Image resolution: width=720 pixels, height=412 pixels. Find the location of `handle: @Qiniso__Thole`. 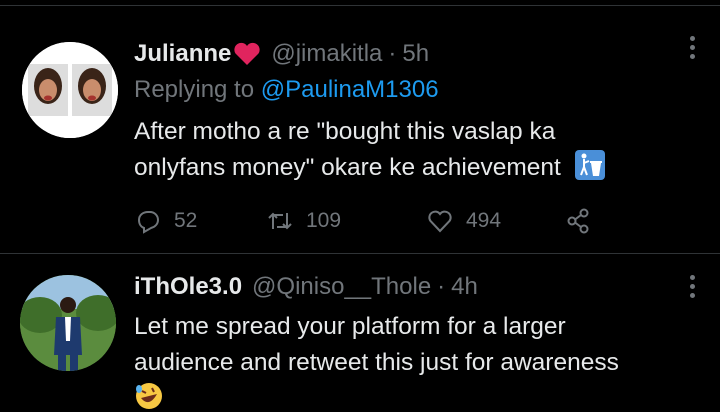

handle: @Qiniso__Thole is located at coordinates (341, 287).